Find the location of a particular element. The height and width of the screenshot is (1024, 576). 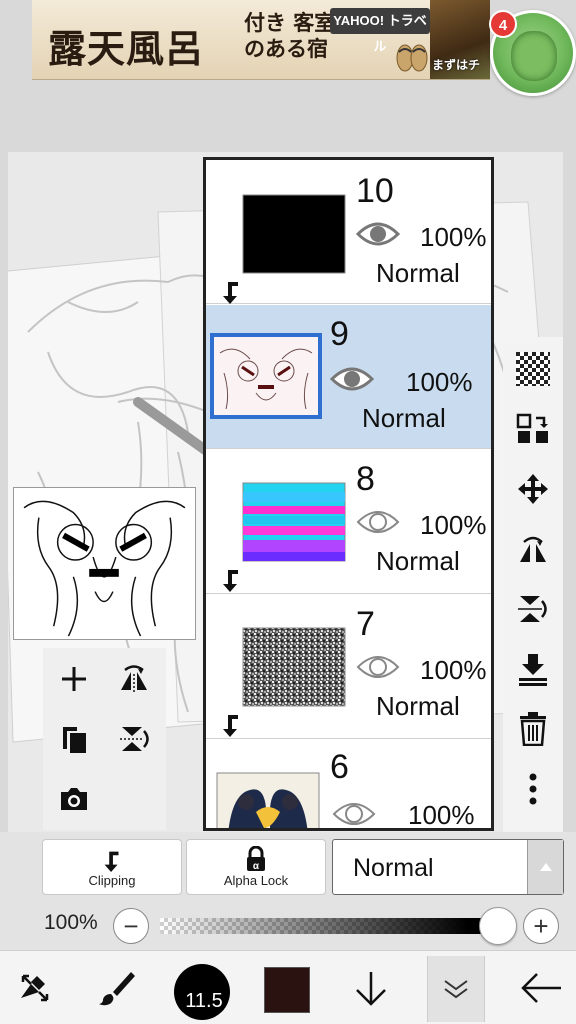

layer-controls: Clipping α Alpha Lock Normal is located at coordinates (288, 867).